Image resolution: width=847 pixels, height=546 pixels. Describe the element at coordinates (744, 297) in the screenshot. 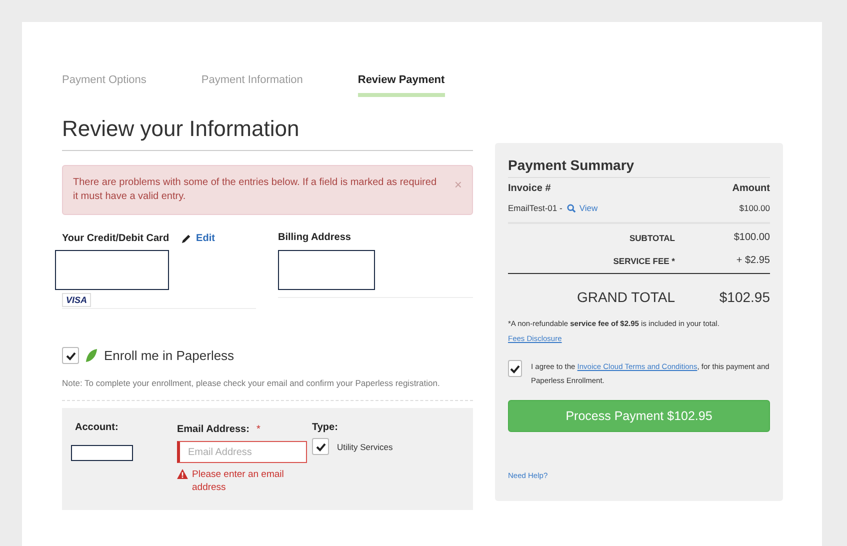

I see `grand-total-value: $102.95` at that location.